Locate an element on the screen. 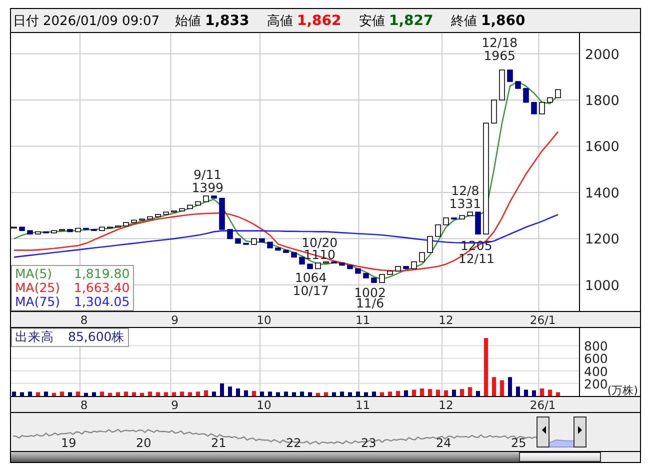 Image resolution: width=653 pixels, height=470 pixels. legend-label: MA(25) is located at coordinates (37, 288).